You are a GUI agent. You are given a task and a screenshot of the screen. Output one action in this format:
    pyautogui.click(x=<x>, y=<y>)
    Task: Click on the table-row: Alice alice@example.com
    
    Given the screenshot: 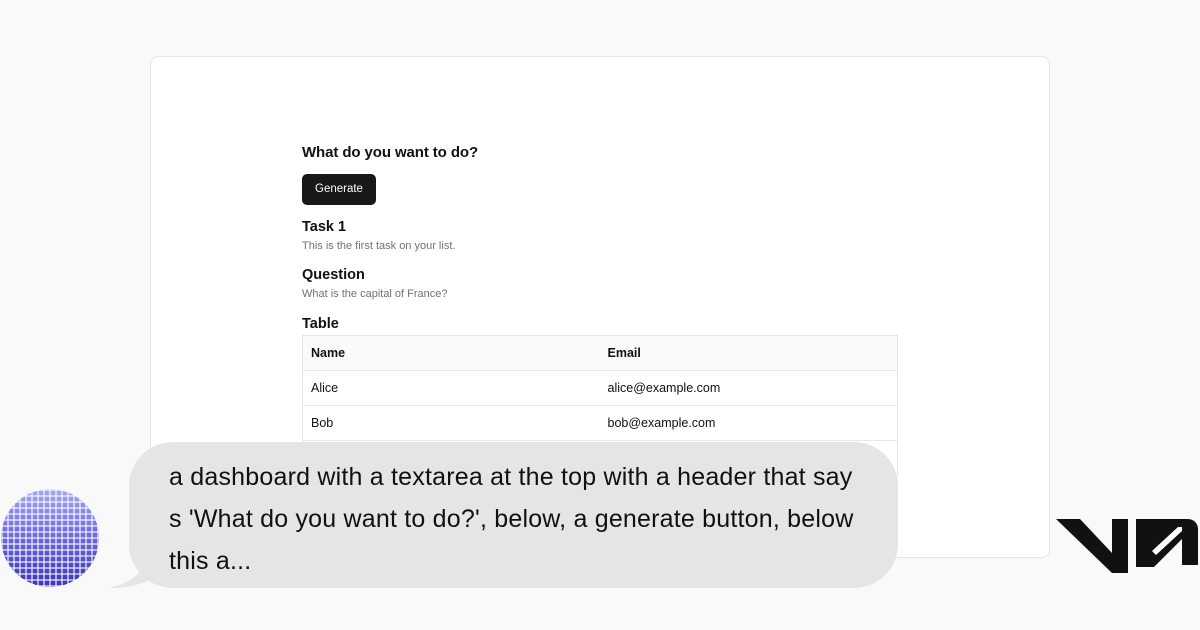 What is the action you would take?
    pyautogui.click(x=600, y=388)
    